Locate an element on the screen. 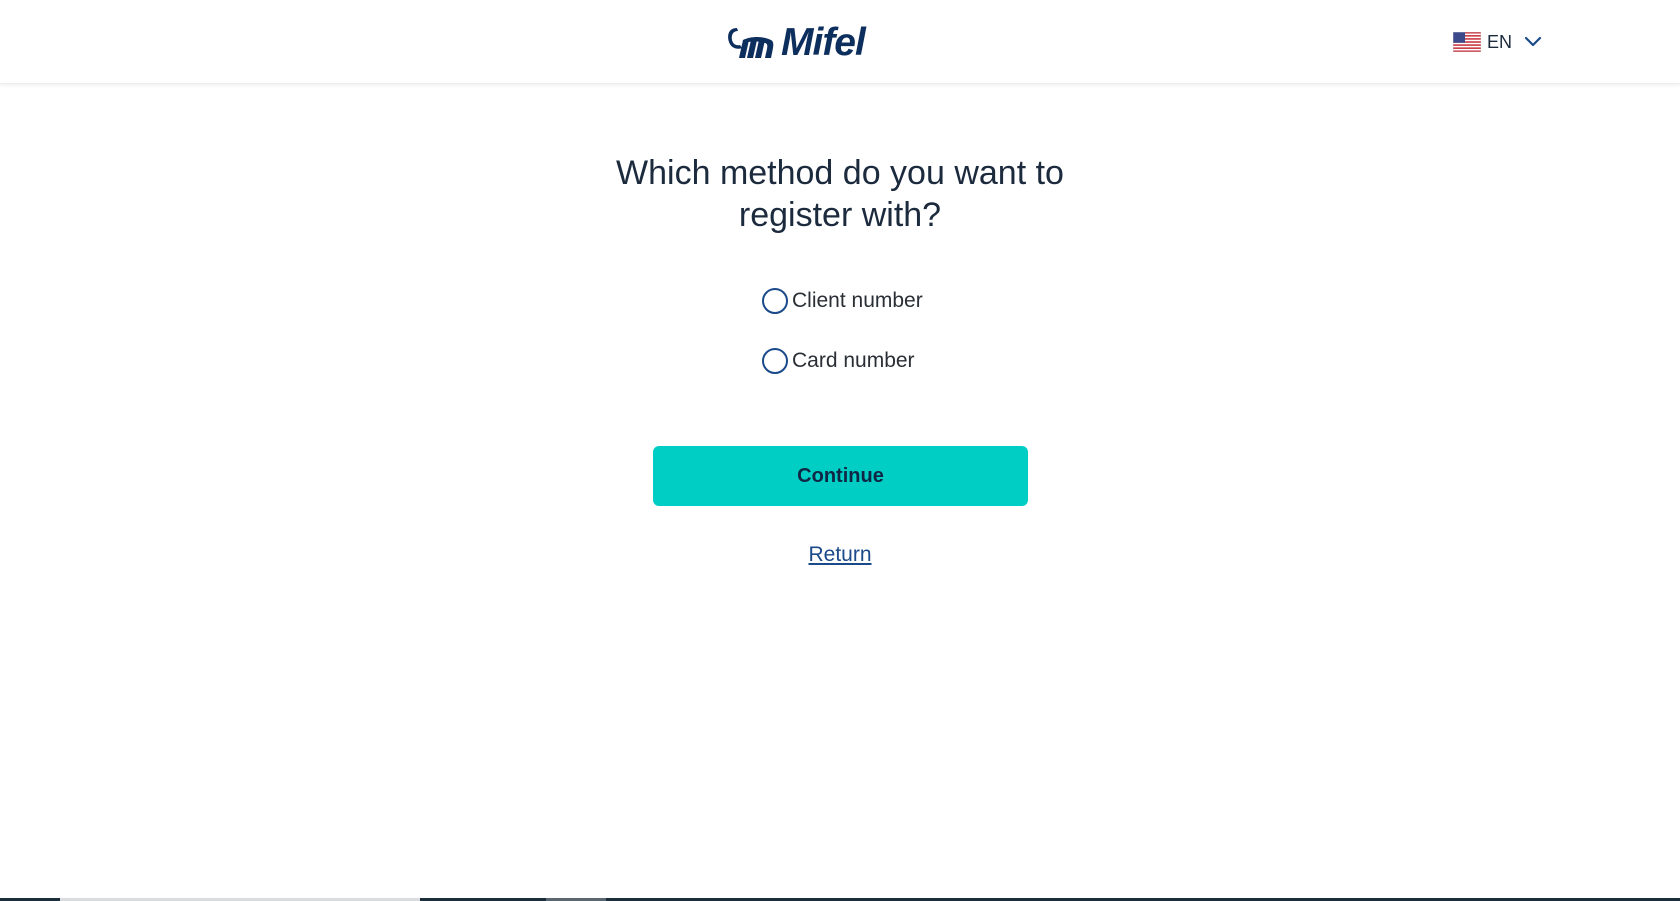 This screenshot has width=1680, height=901. method-options: Client number Card number is located at coordinates (912, 346).